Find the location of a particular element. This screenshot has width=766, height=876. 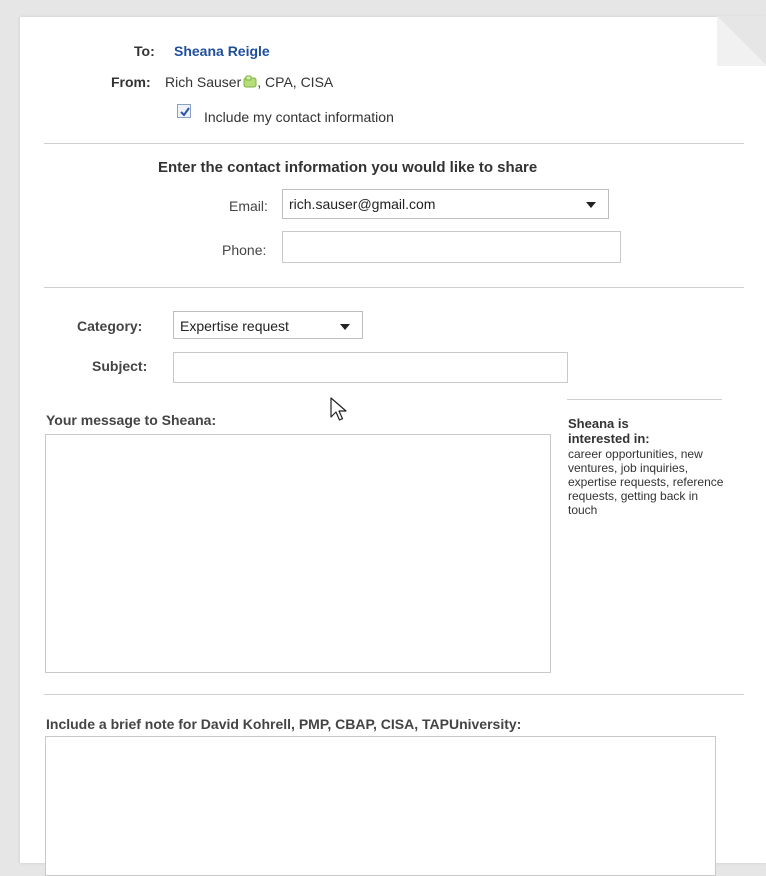

to-label: To: is located at coordinates (144, 51).